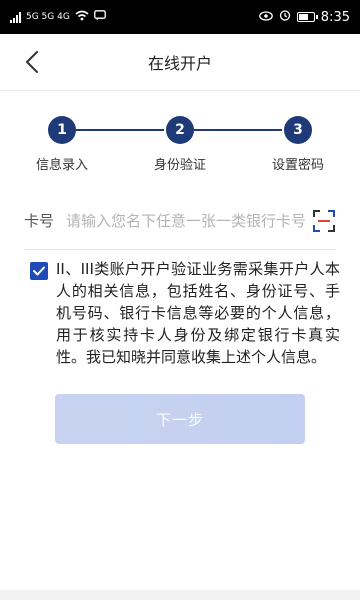 The width and height of the screenshot is (360, 600). Describe the element at coordinates (285, 17) in the screenshot. I see `alarm-icon` at that location.